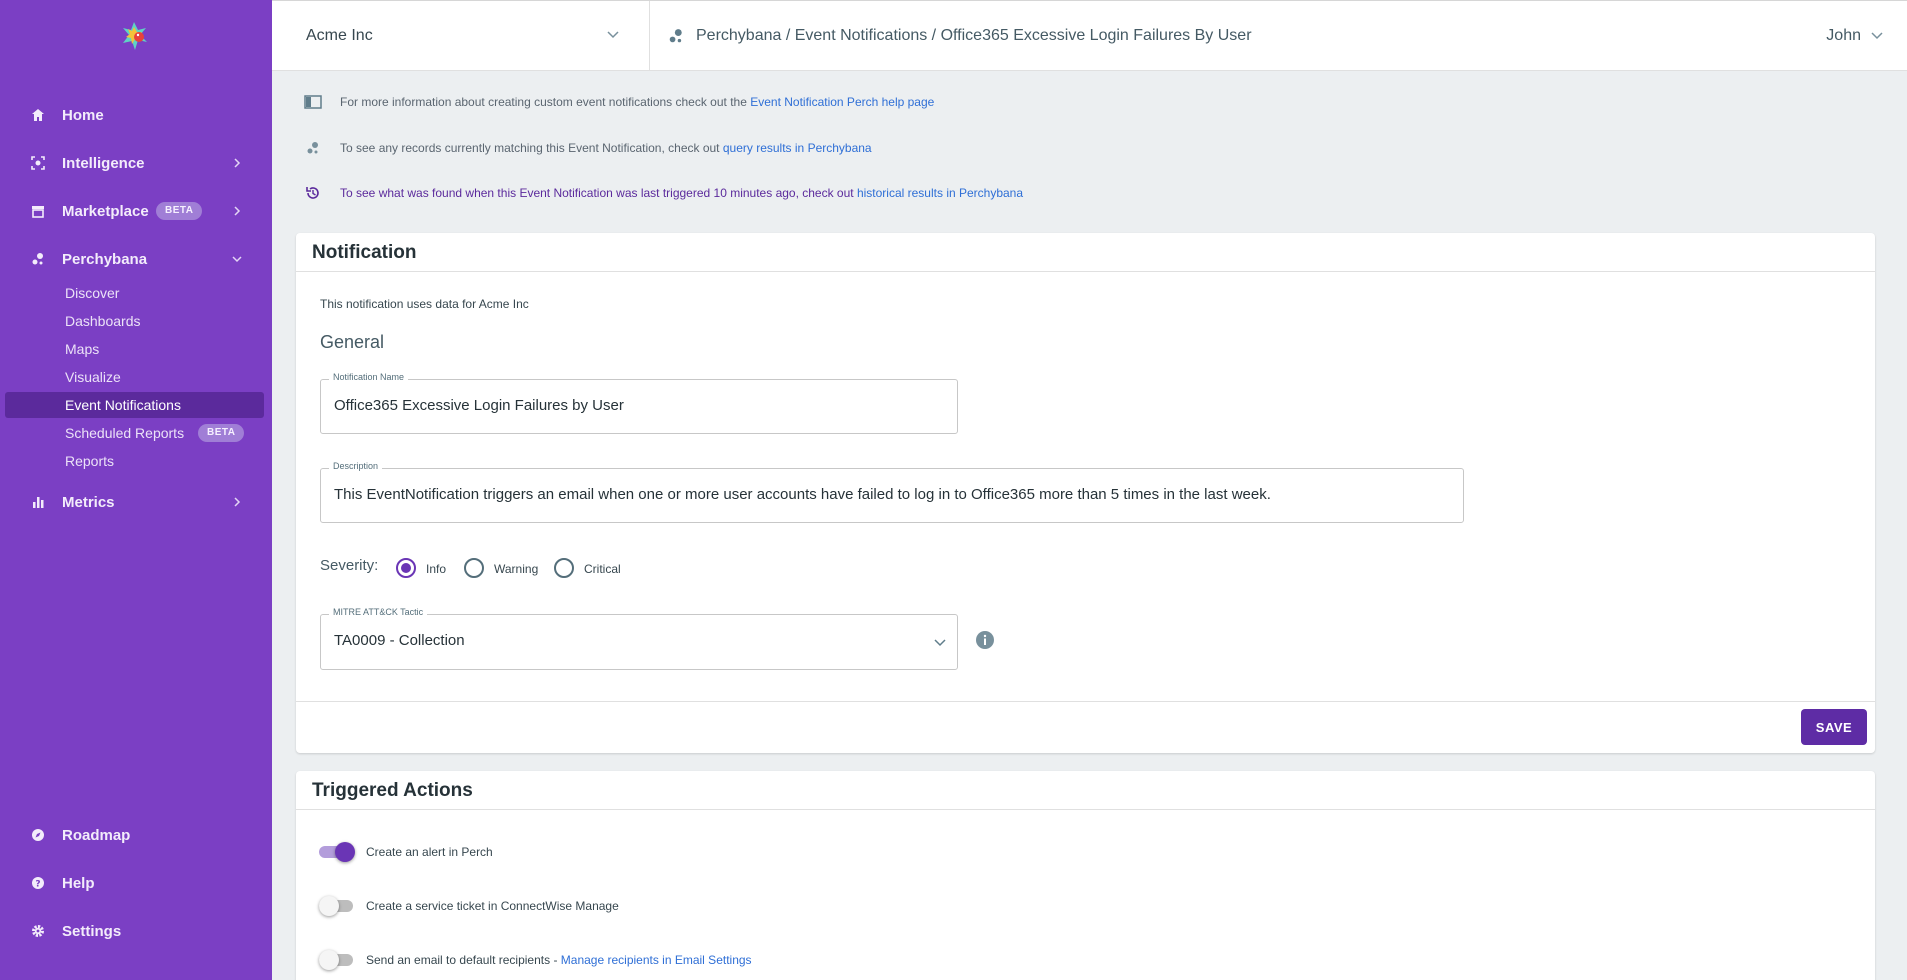  I want to click on action-label: Create an alert in Perch, so click(429, 852).